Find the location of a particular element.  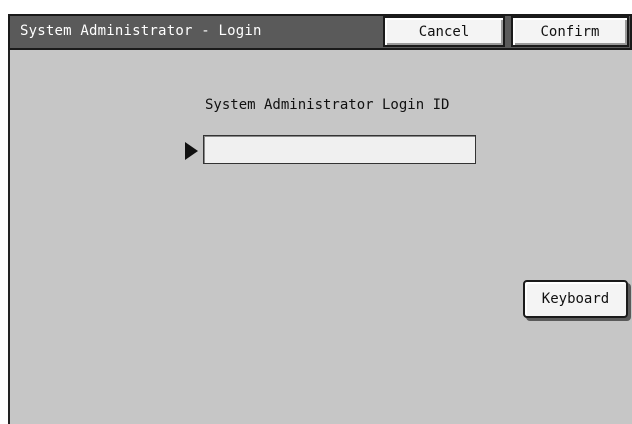

confirm-button-label: Confirm is located at coordinates (570, 31).